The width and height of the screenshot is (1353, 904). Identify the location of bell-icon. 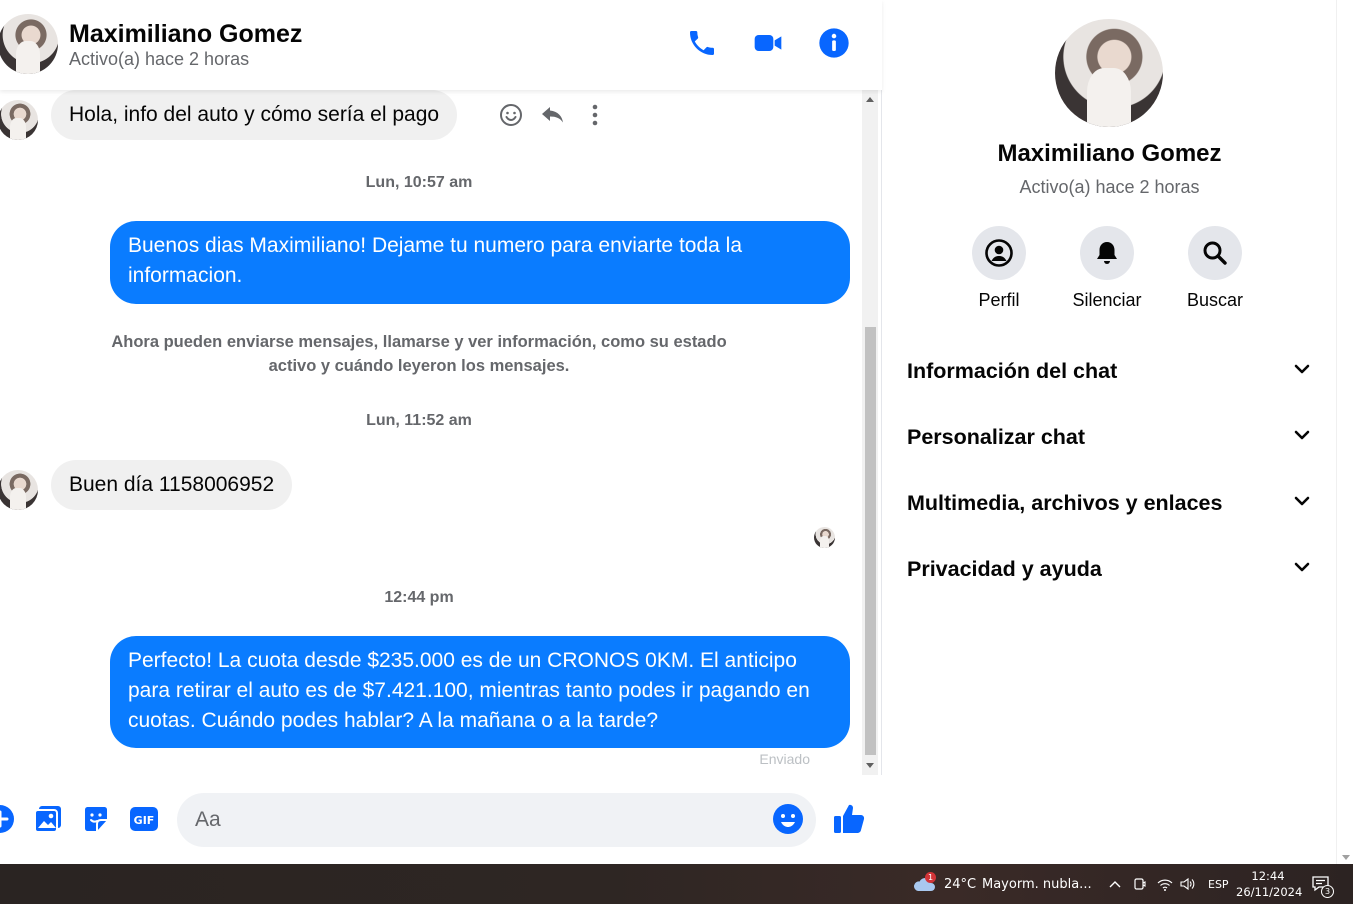
(1107, 253).